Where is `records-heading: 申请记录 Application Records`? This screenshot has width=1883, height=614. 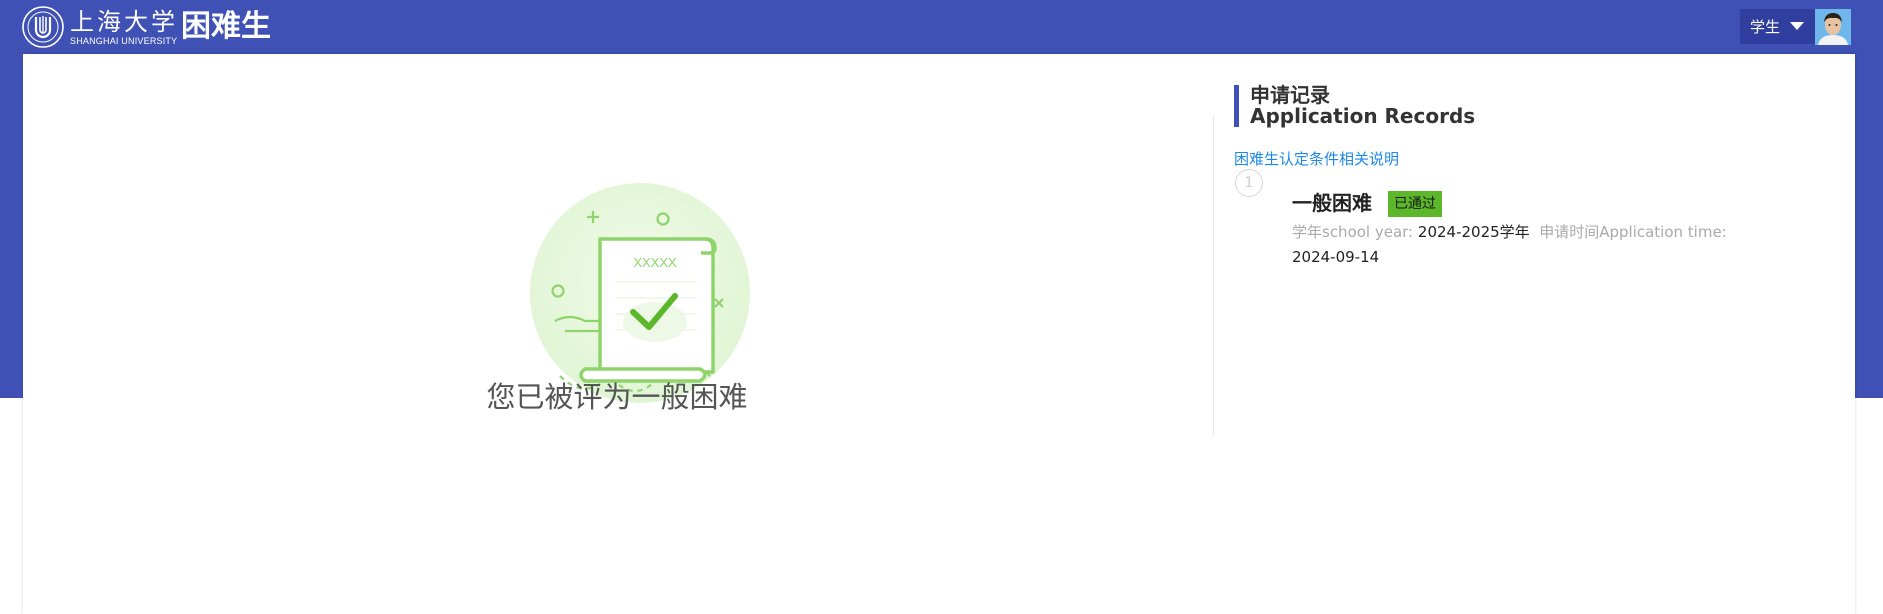
records-heading: 申请记录 Application Records is located at coordinates (1354, 106).